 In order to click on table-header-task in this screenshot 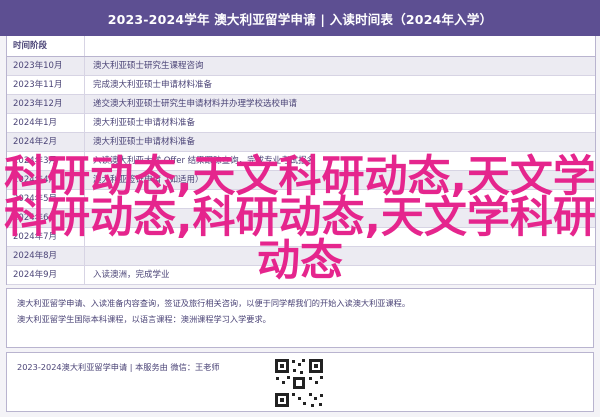, I will do `click(340, 46)`.